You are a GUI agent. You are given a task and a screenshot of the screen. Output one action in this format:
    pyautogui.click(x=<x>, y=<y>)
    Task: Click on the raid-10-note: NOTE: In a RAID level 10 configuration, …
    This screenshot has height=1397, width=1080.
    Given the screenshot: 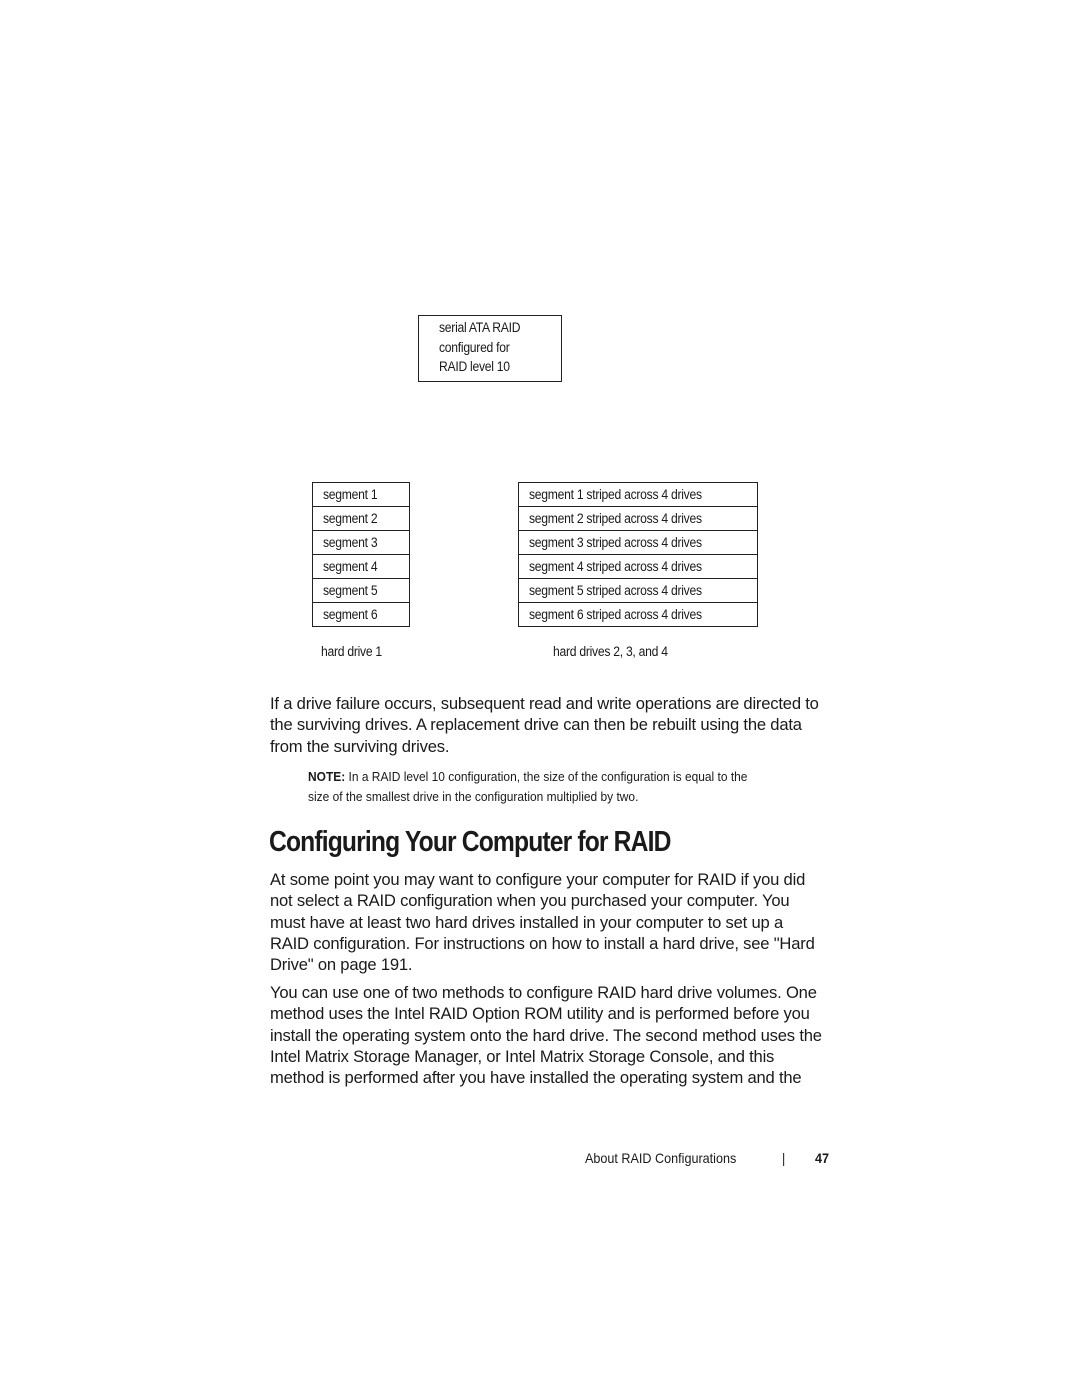 What is the action you would take?
    pyautogui.click(x=528, y=786)
    